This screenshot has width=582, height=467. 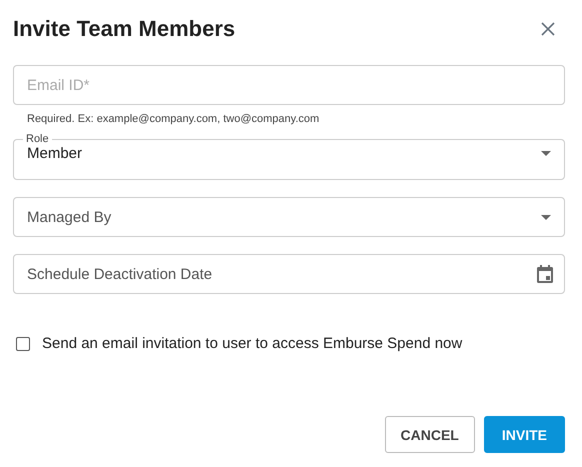 I want to click on dialog-title: Invite Team Members, so click(x=124, y=29).